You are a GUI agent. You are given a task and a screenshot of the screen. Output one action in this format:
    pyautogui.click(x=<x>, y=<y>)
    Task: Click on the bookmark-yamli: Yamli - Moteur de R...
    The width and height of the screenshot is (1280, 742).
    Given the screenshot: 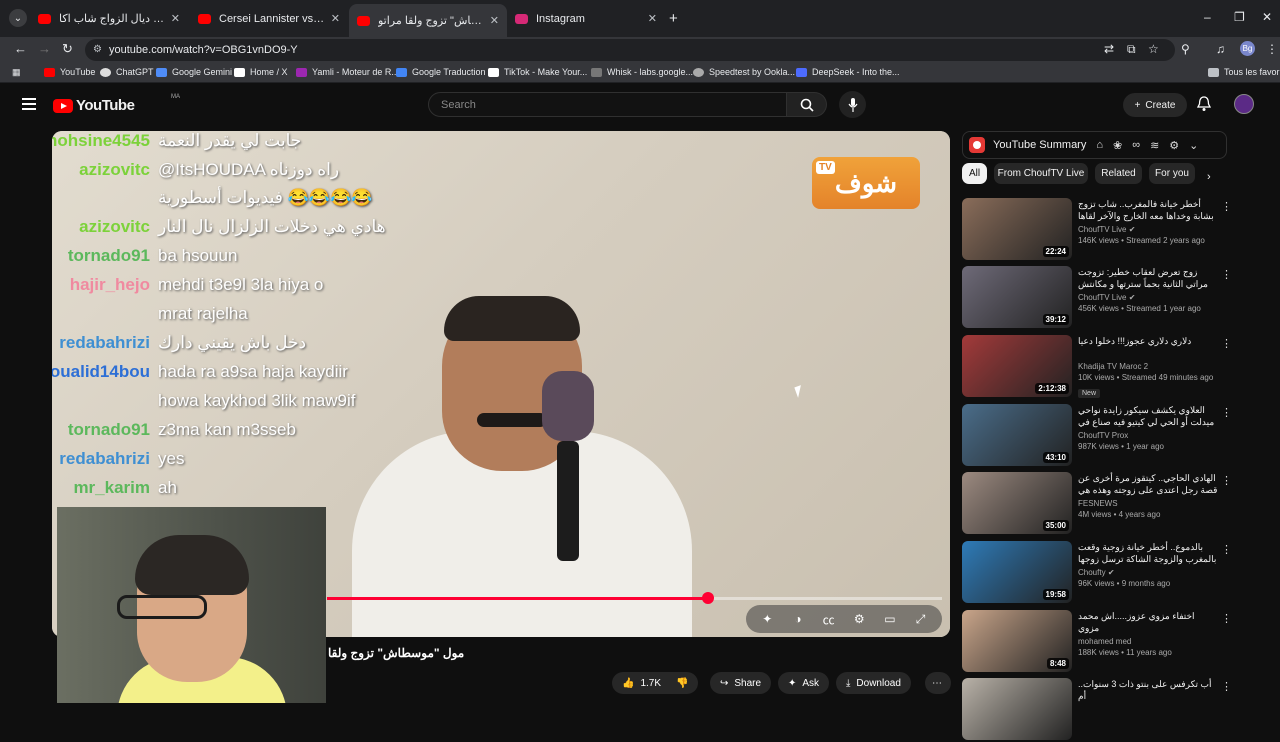 What is the action you would take?
    pyautogui.click(x=347, y=72)
    